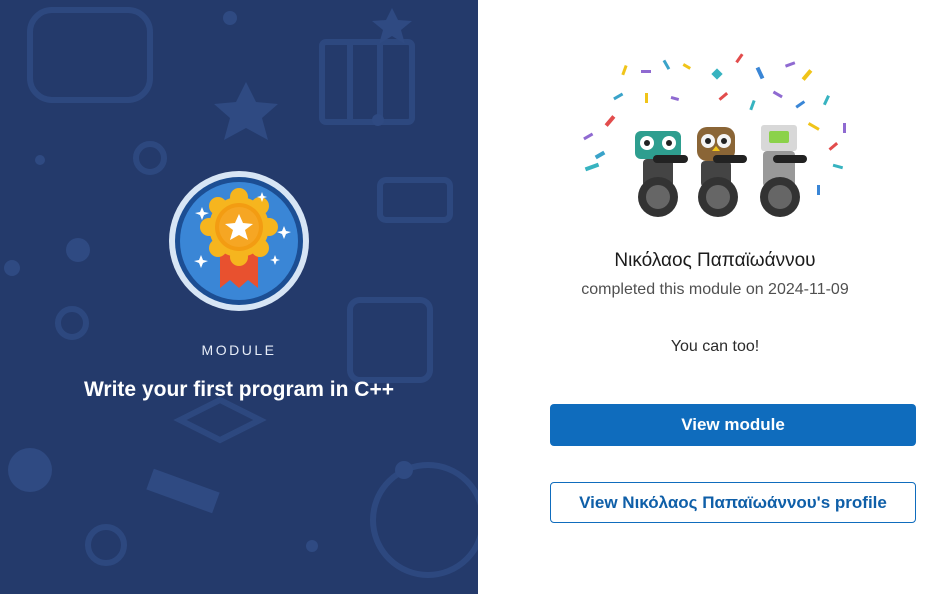 The width and height of the screenshot is (942, 594). I want to click on robot-owl, so click(722, 172).